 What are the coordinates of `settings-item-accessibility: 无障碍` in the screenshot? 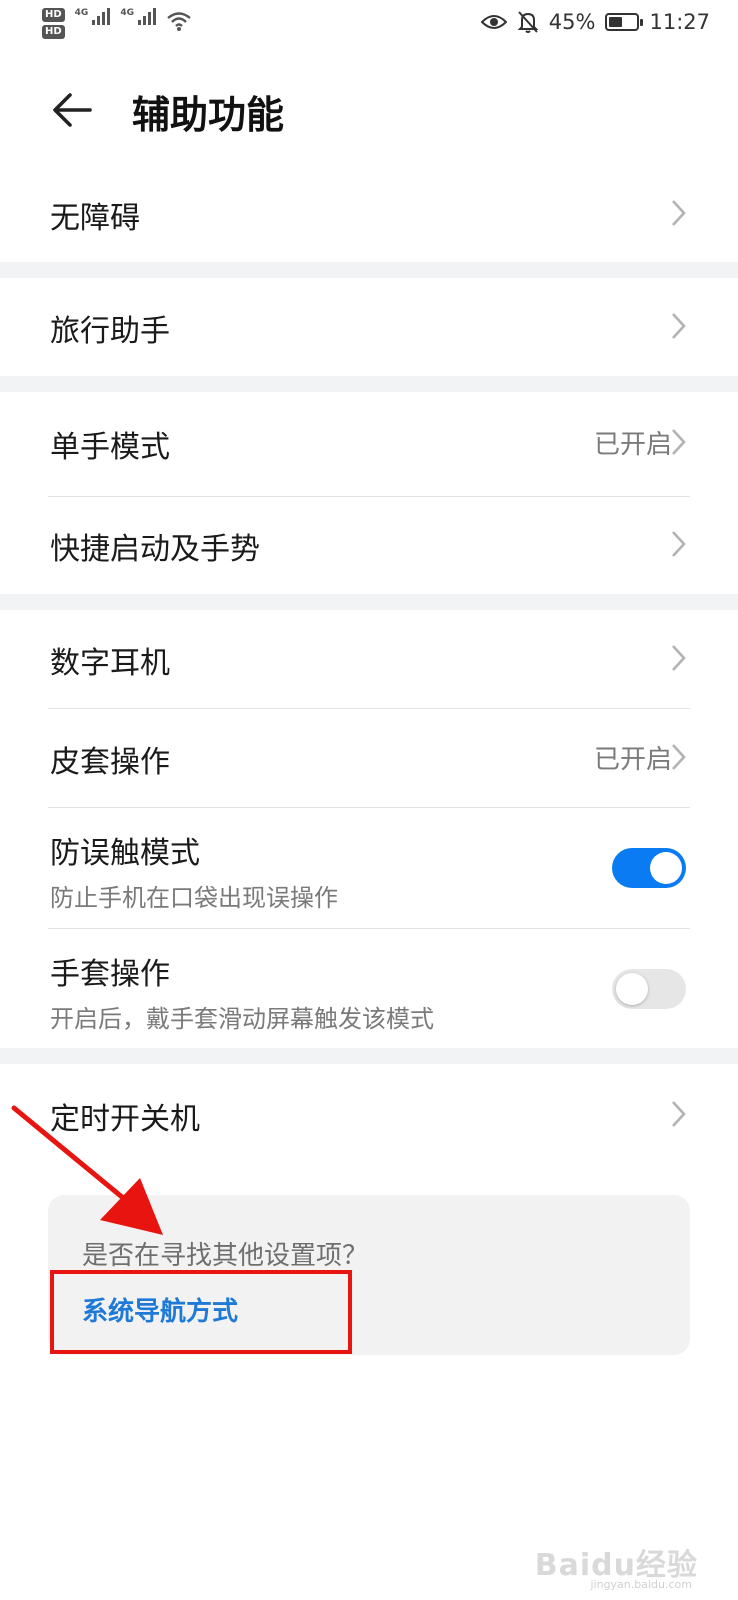 It's located at (369, 212).